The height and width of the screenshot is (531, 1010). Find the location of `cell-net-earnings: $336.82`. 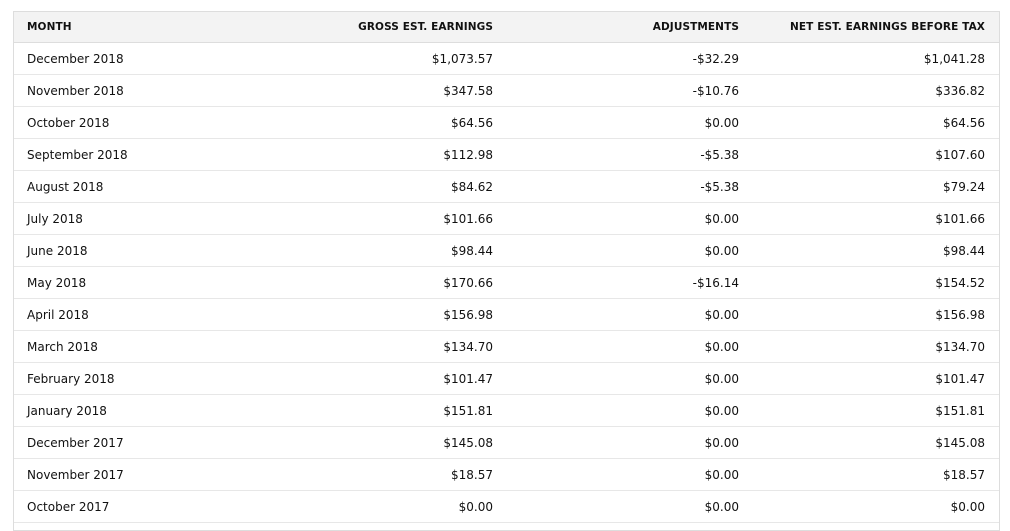

cell-net-earnings: $336.82 is located at coordinates (960, 90).